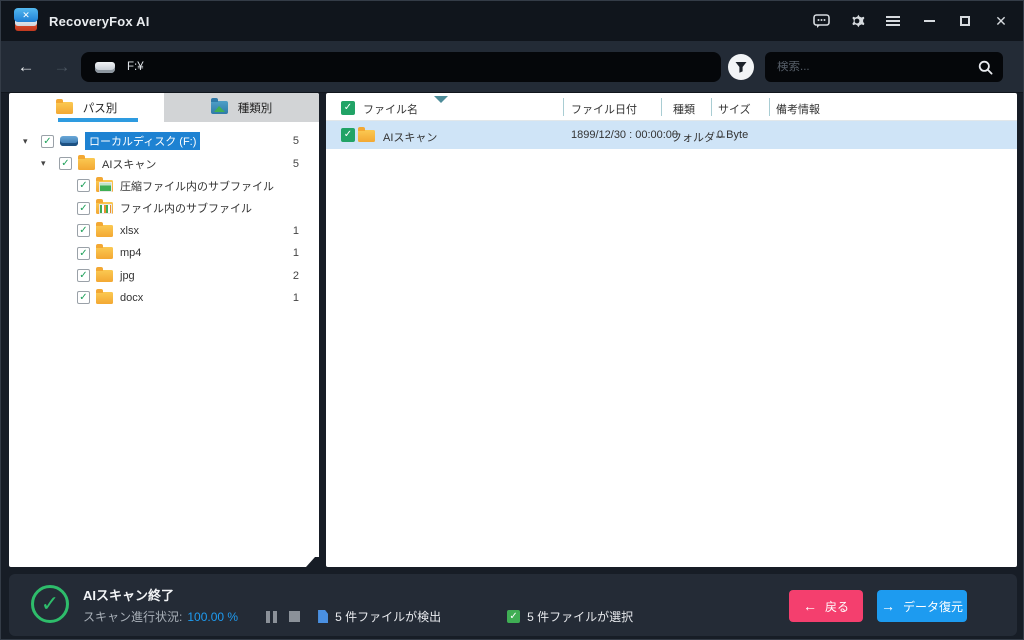  I want to click on tree-item: ▾ ✓ AIスキャン 5, so click(164, 163).